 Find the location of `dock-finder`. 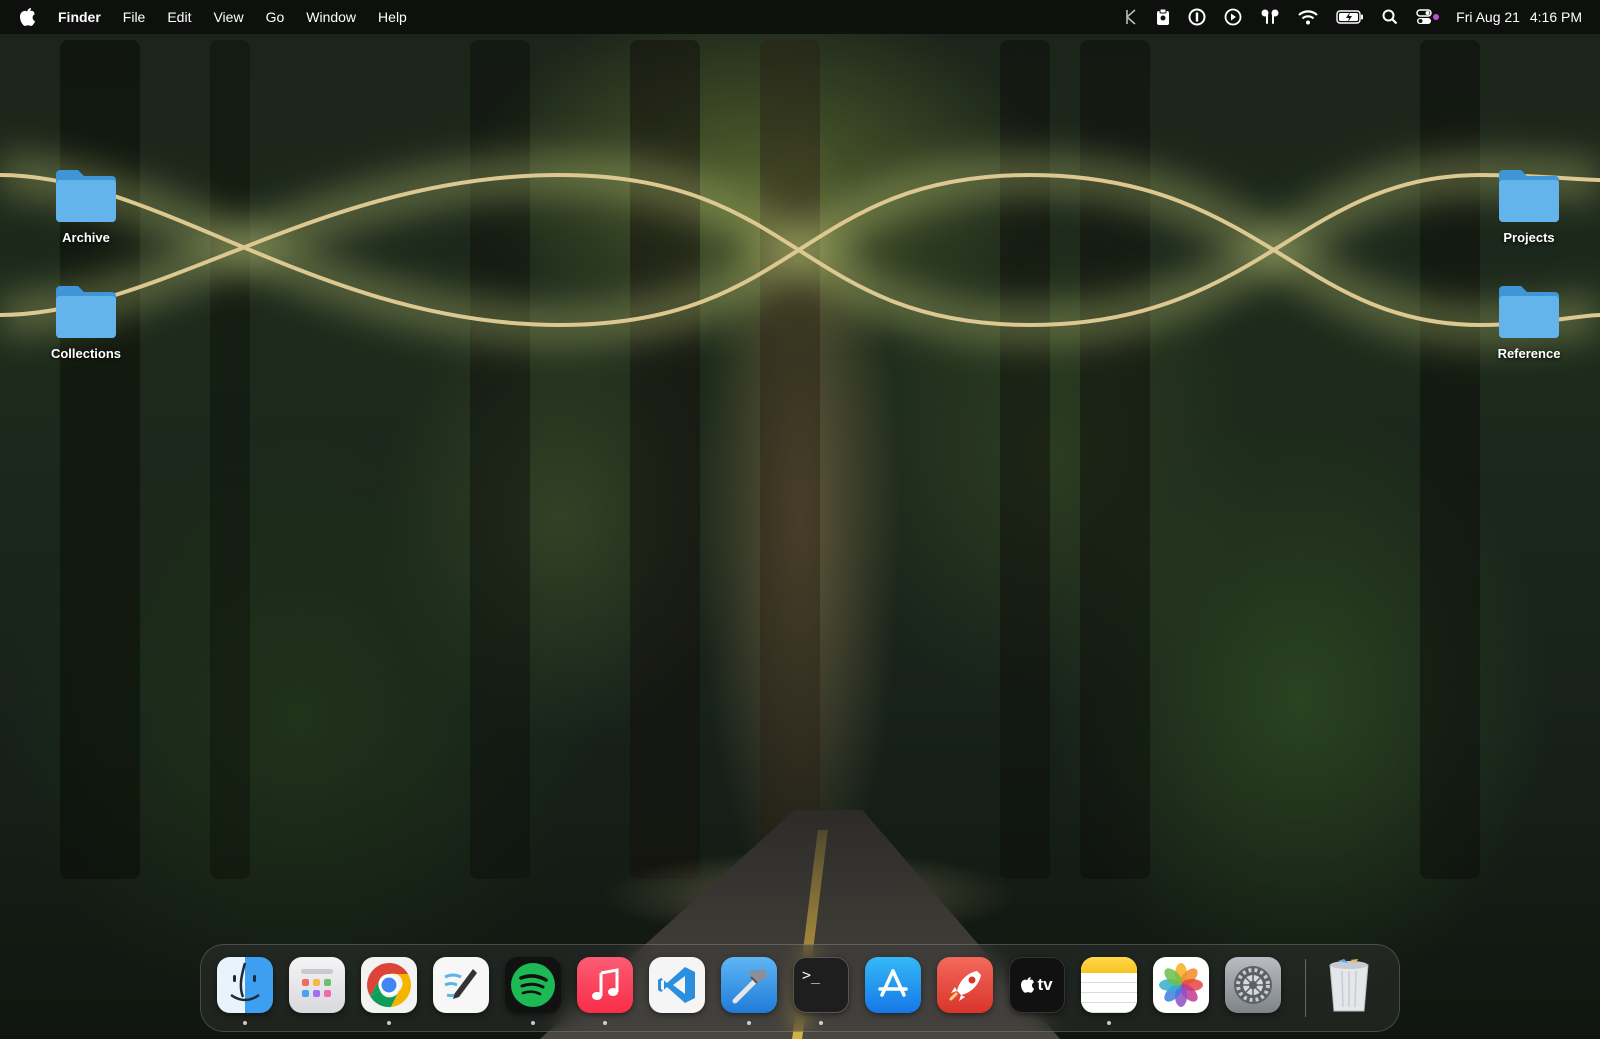

dock-finder is located at coordinates (245, 991).